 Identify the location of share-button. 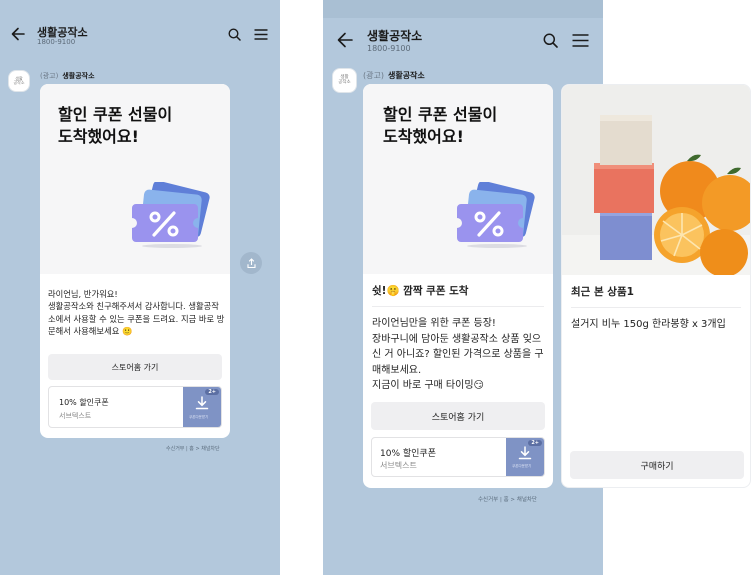
(251, 263).